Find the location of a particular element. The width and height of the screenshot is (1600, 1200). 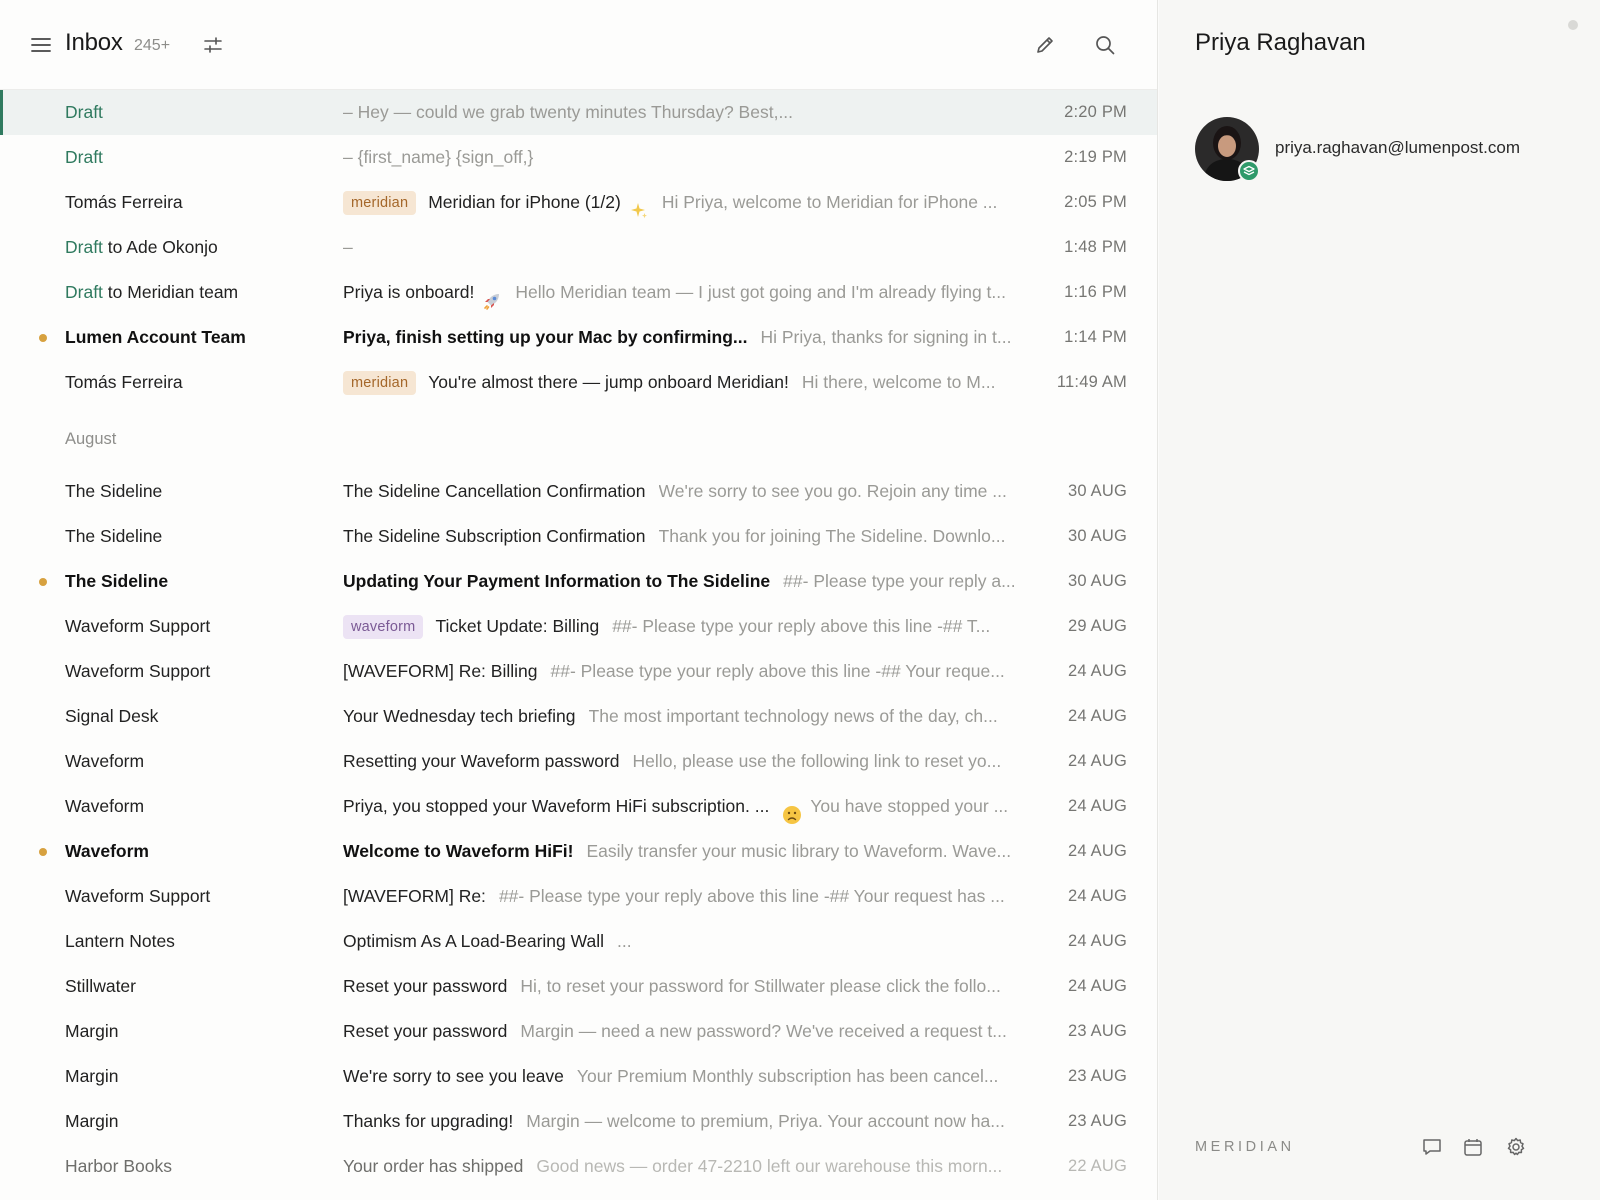

message-content: – is located at coordinates (684, 247).